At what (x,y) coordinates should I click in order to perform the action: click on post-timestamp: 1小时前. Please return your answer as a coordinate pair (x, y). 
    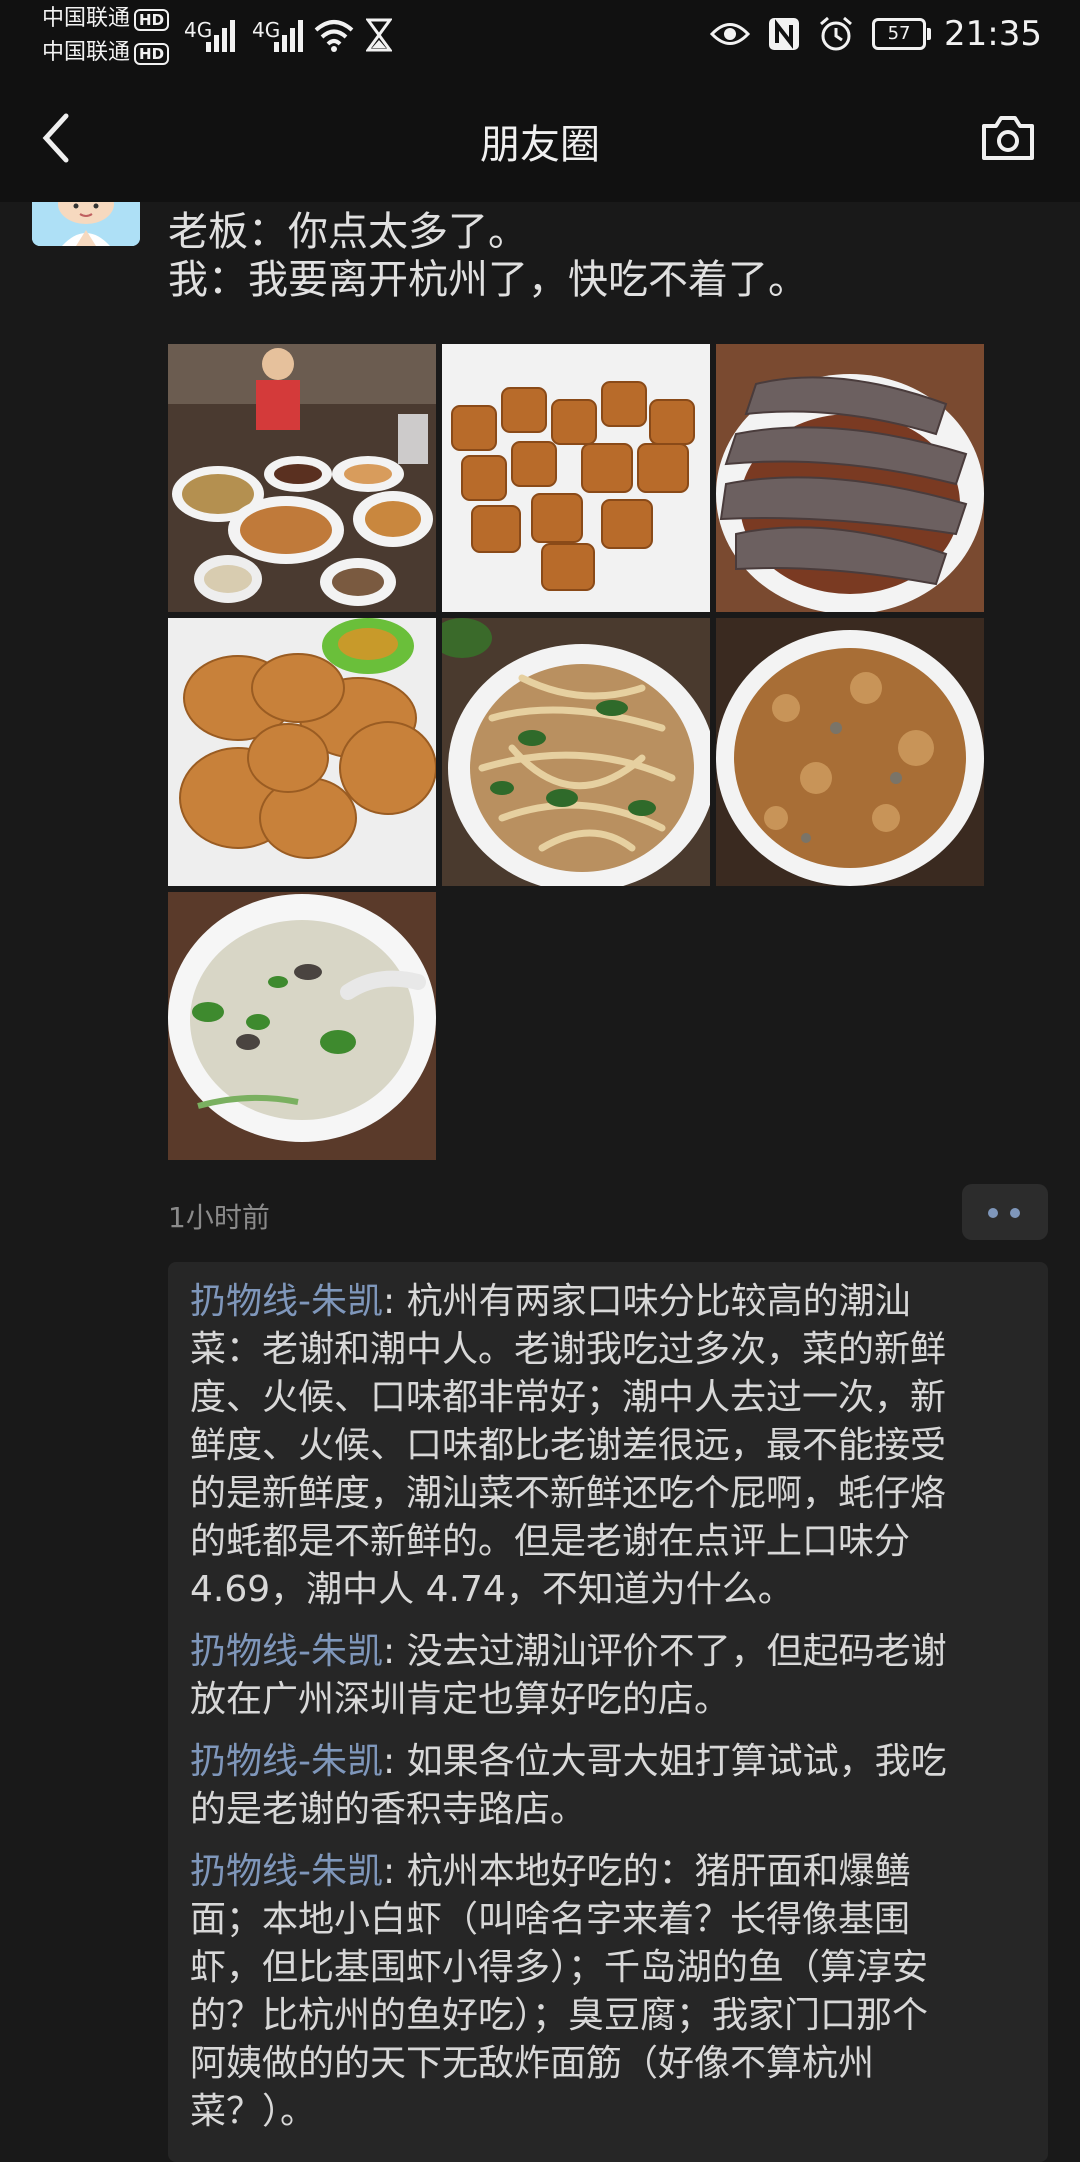
    Looking at the image, I should click on (219, 1217).